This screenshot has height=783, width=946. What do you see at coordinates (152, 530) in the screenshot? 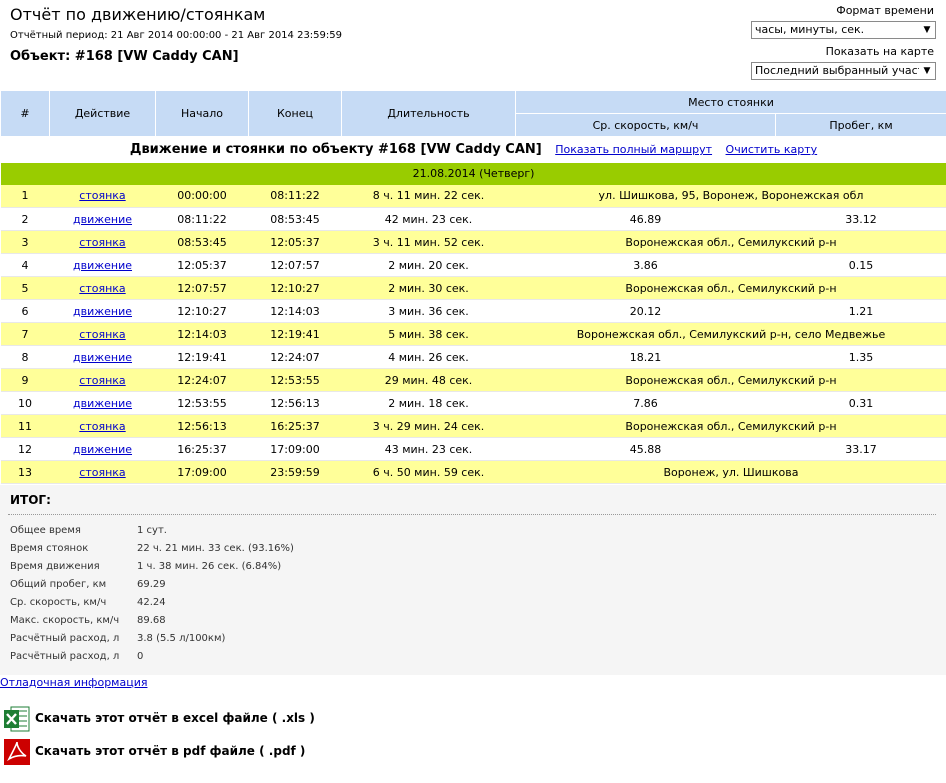
I see `summary-value: 1 сут.` at bounding box center [152, 530].